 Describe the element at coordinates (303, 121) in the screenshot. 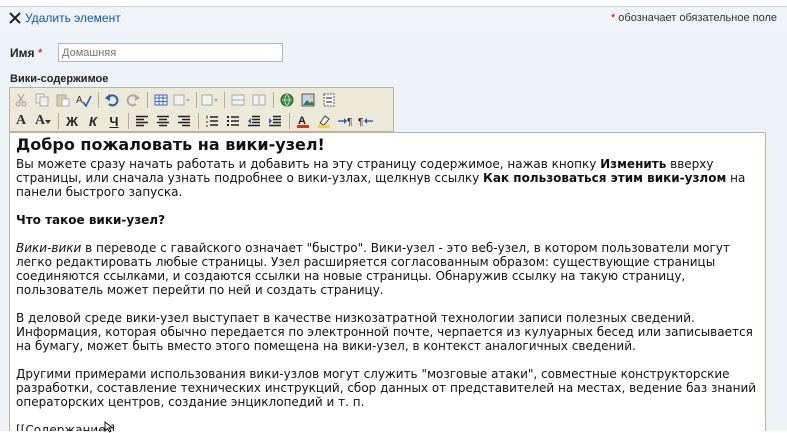

I see `text-color-icon: A` at that location.